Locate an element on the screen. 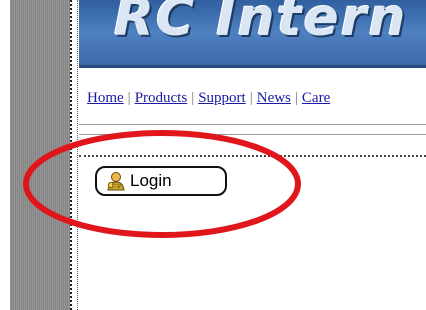 This screenshot has width=426, height=310. left-margin is located at coordinates (5, 155).